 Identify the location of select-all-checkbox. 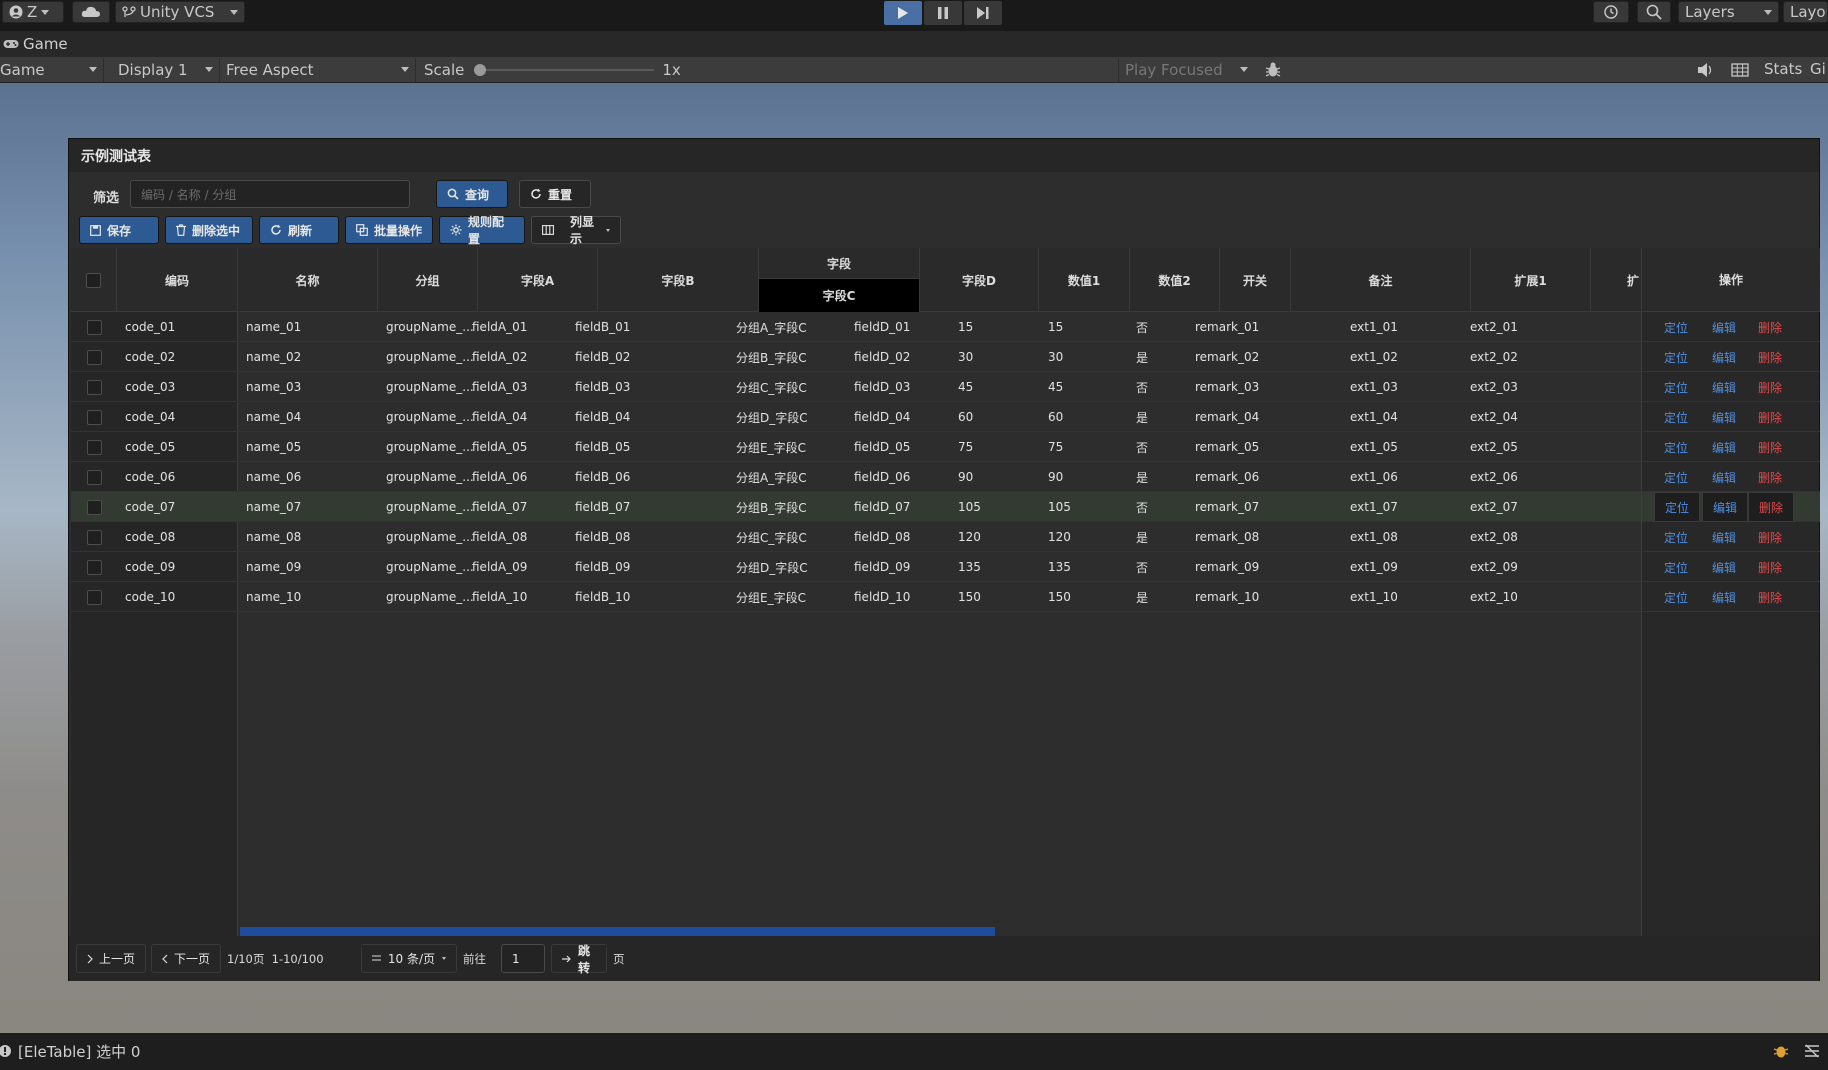
(93, 280).